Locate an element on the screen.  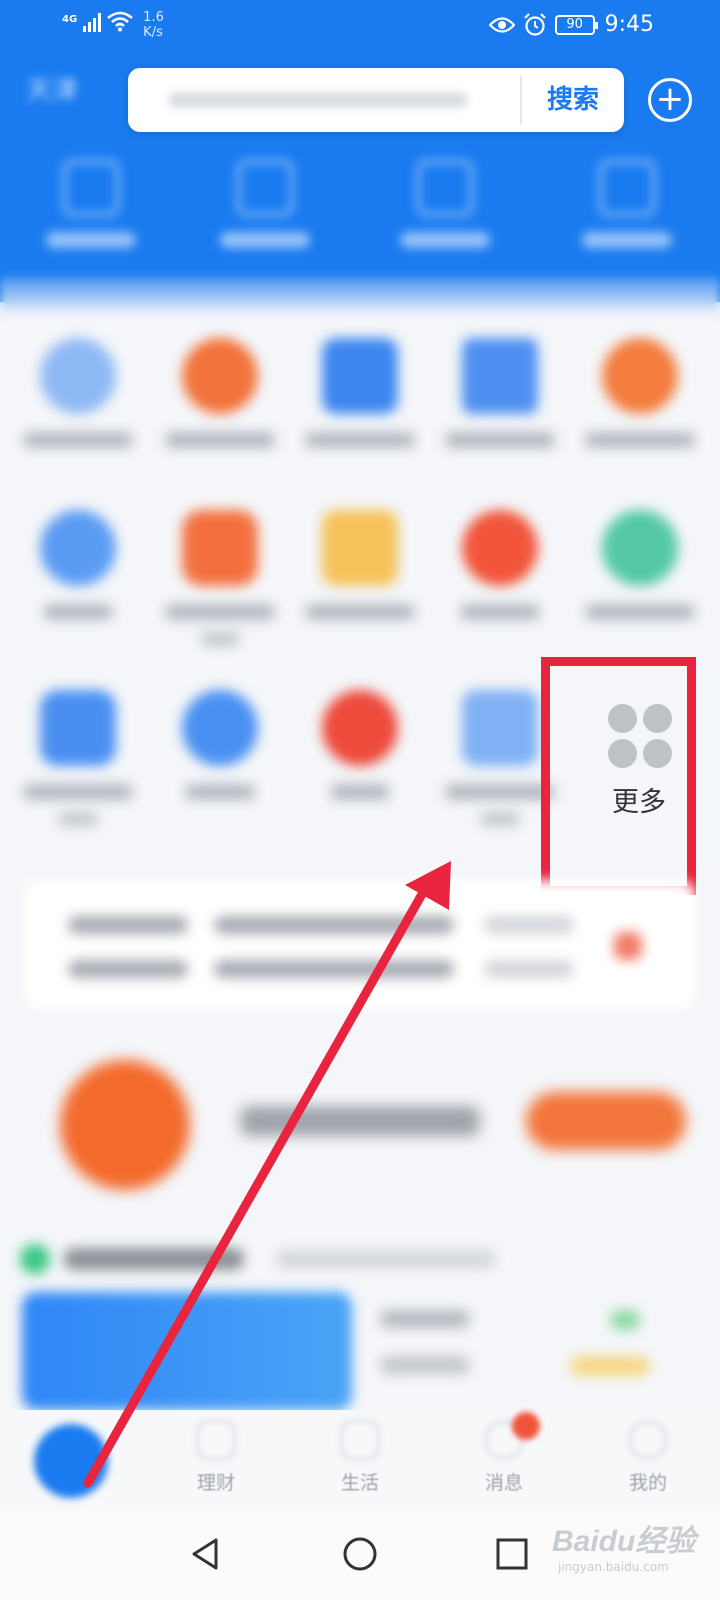
bottom-nav: 理财 生活 消息 我的 is located at coordinates (360, 1460).